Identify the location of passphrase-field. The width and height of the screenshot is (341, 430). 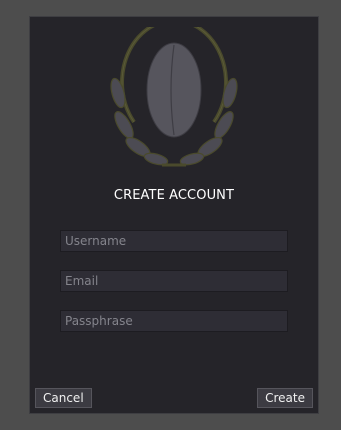
(174, 321).